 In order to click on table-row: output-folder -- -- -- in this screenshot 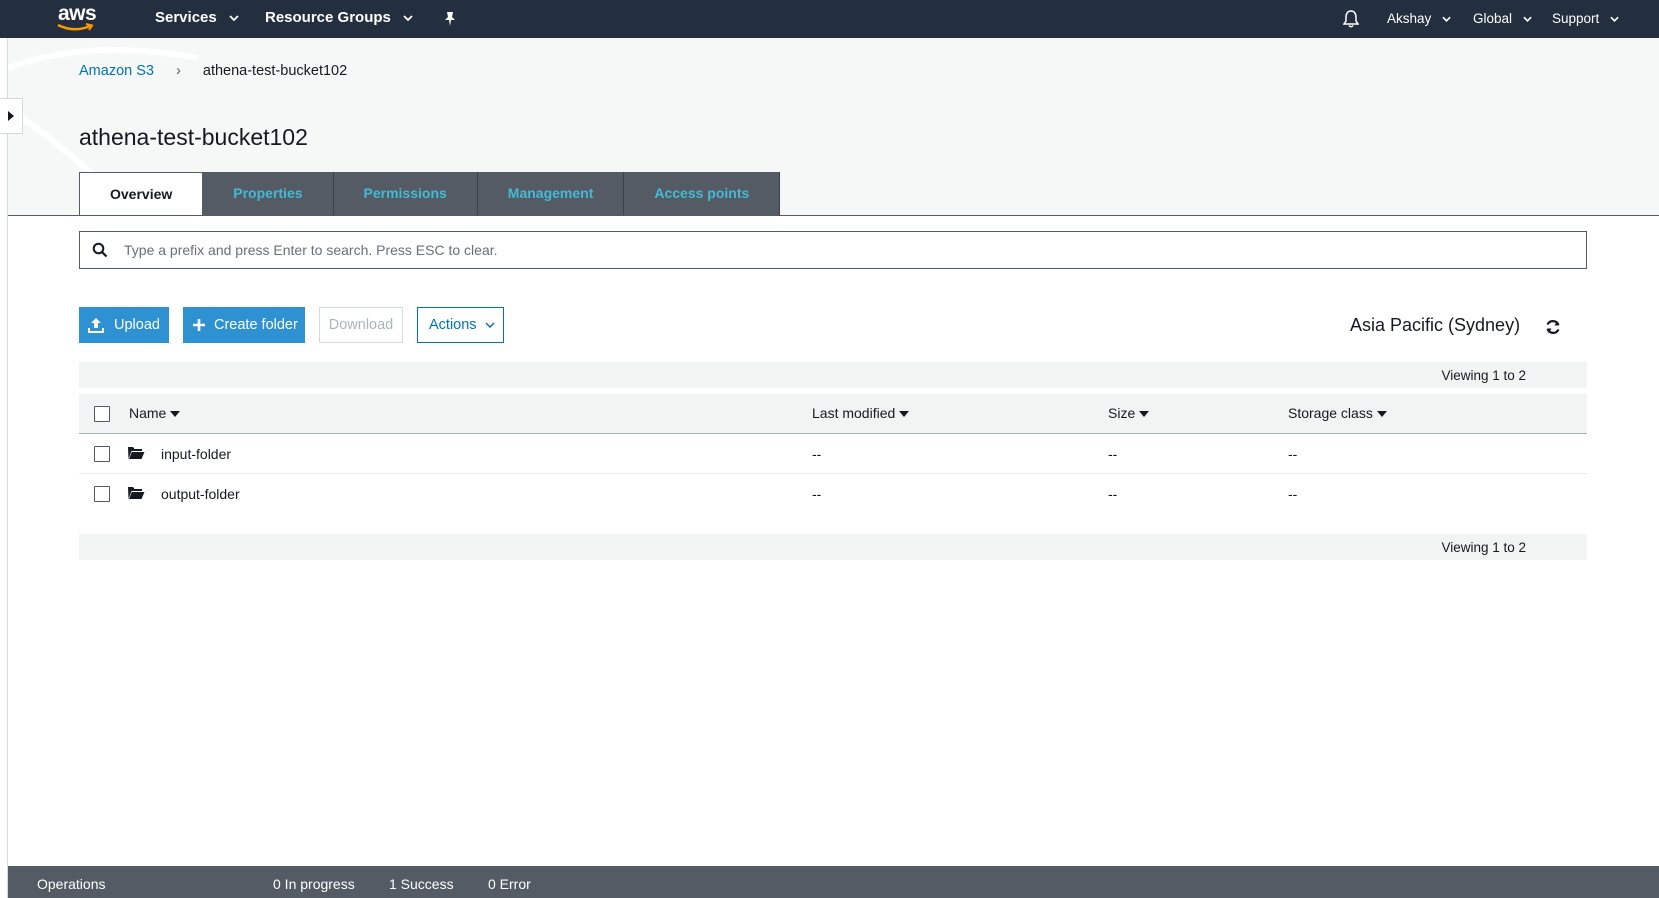, I will do `click(833, 494)`.